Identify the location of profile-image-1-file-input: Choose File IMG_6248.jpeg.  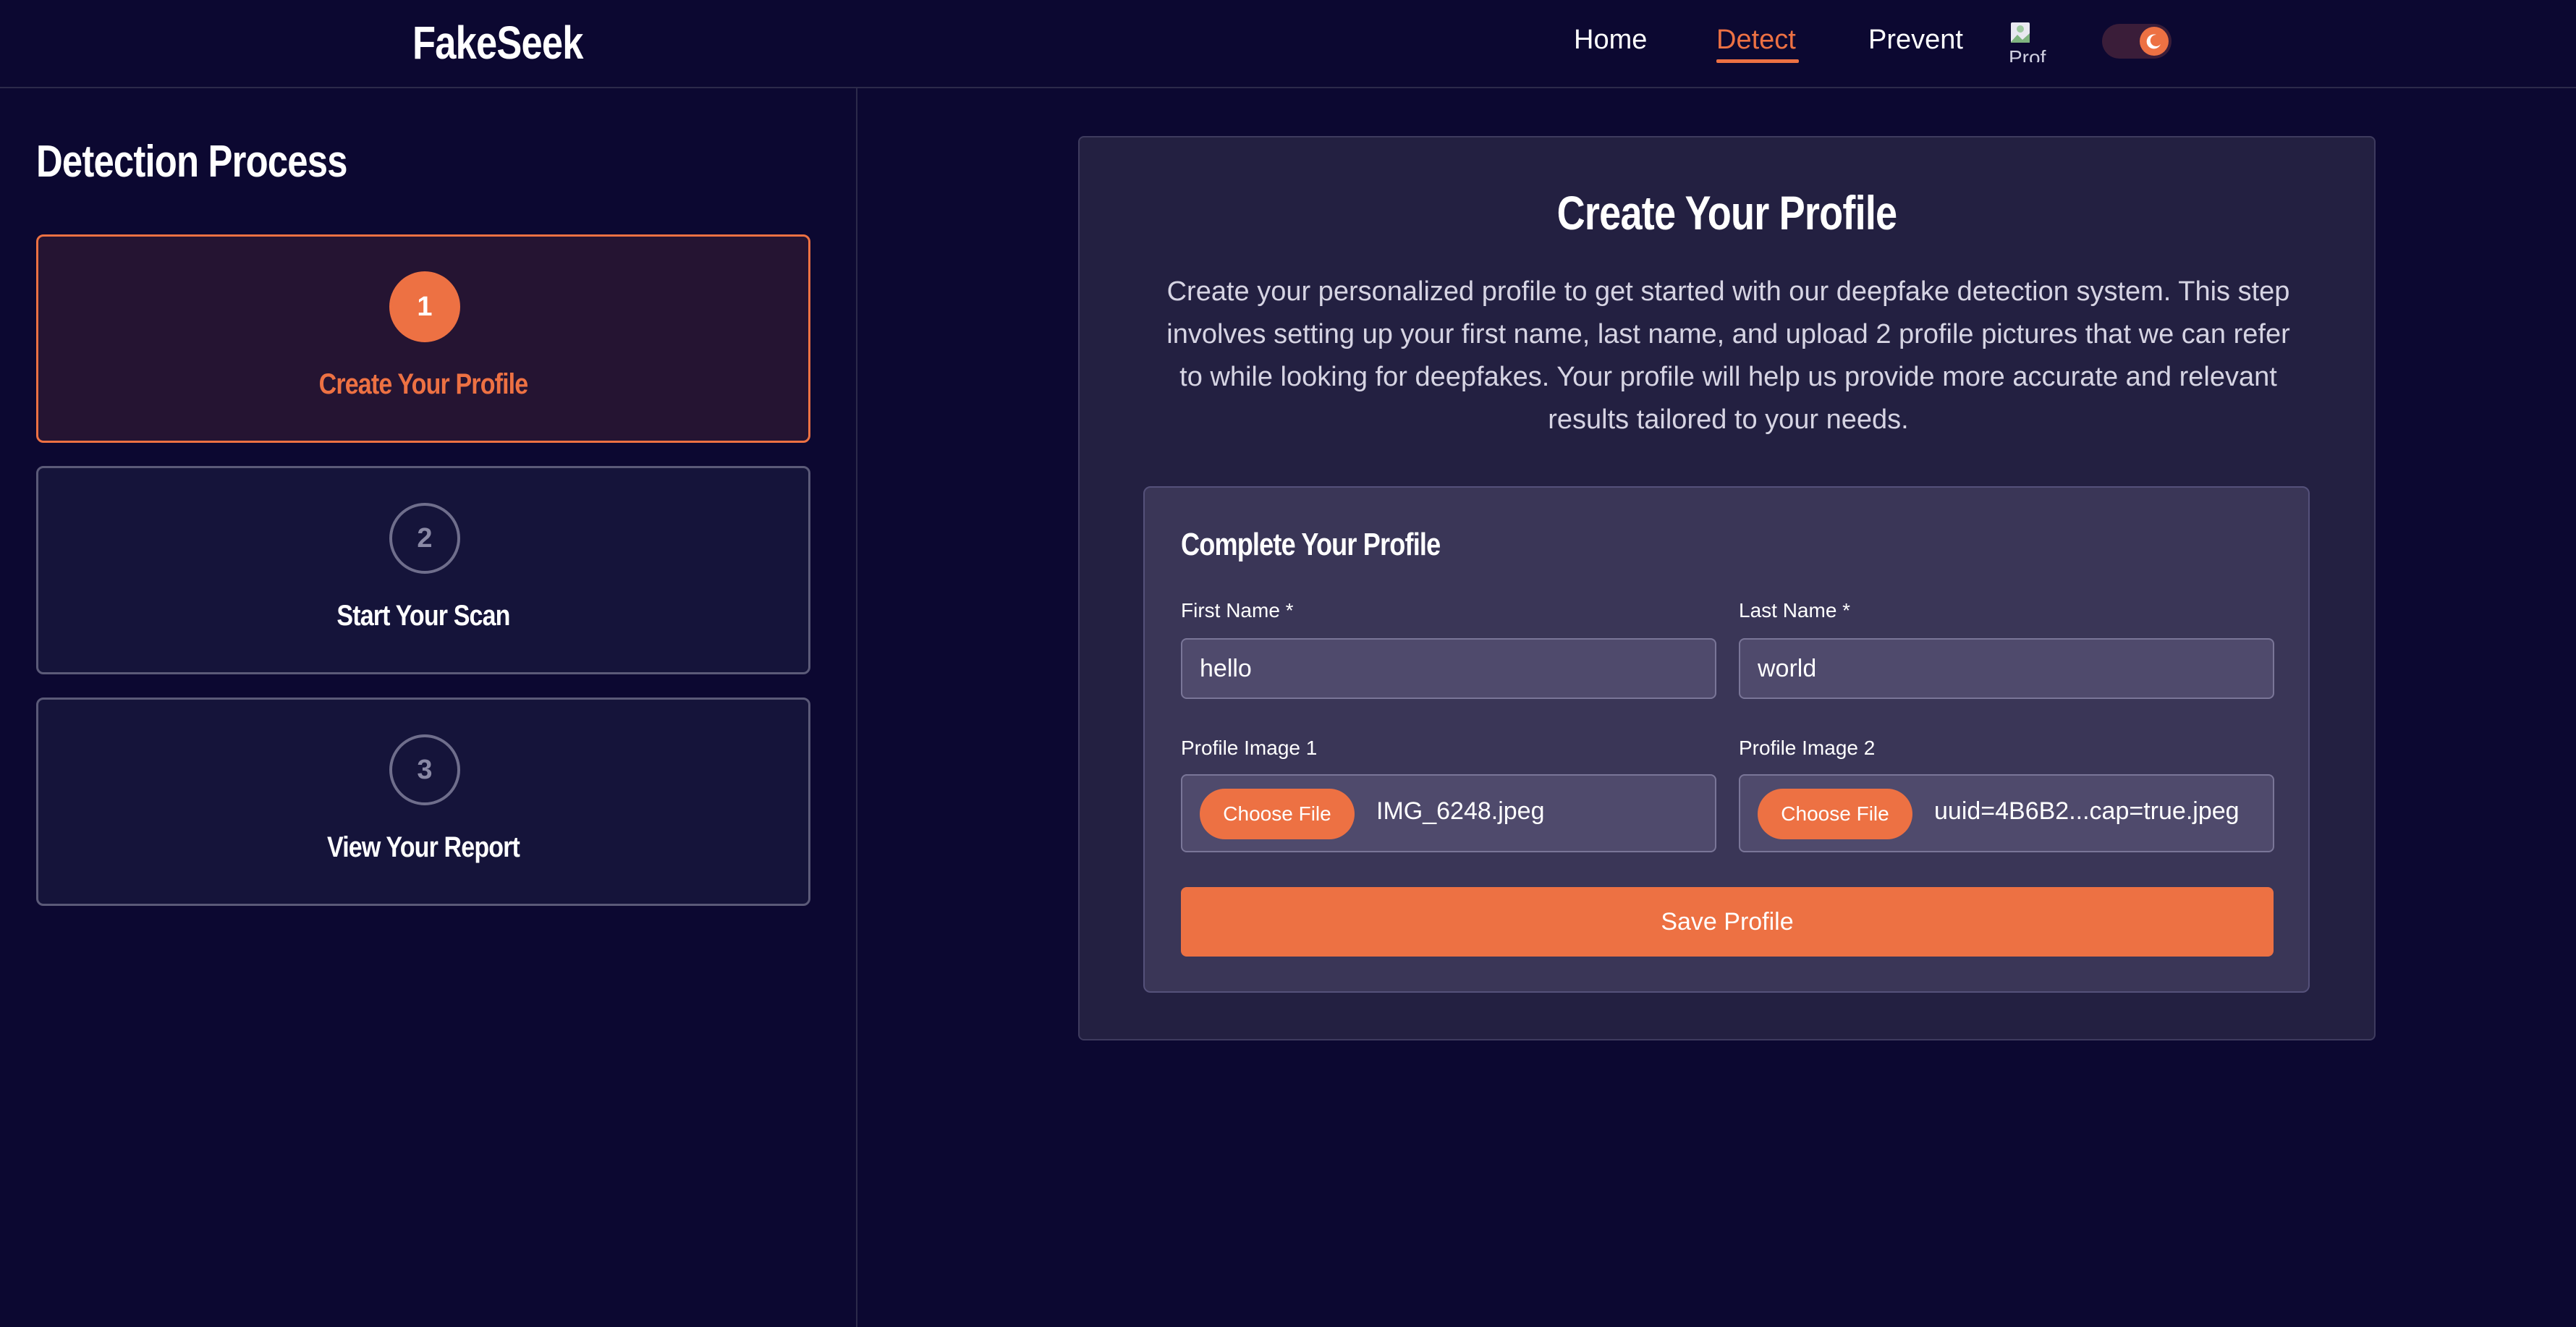
(1448, 813).